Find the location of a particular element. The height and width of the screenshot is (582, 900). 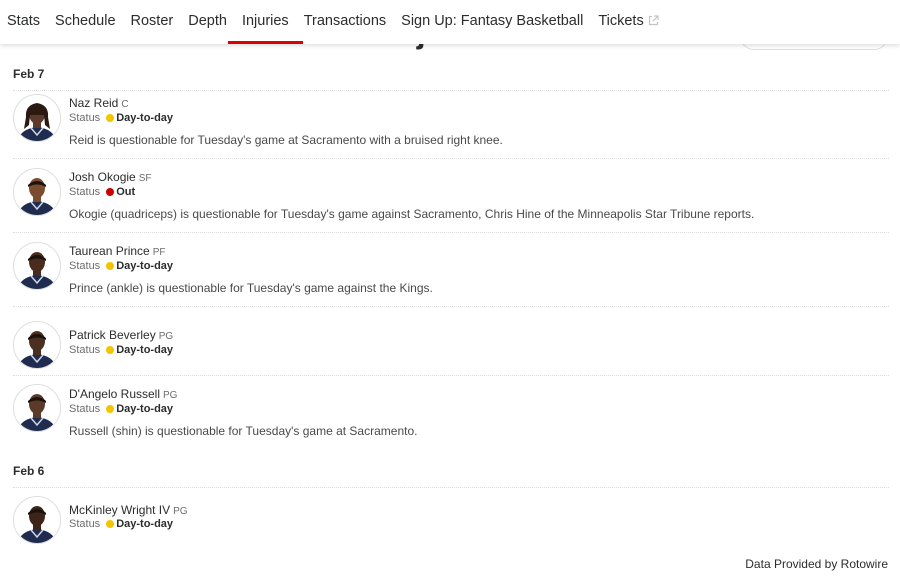

nav-schedule-label: Schedule is located at coordinates (85, 21).